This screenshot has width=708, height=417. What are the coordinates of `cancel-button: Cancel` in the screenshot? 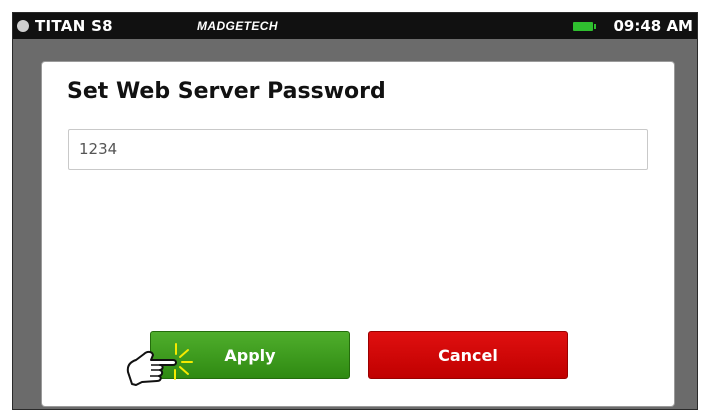 It's located at (468, 355).